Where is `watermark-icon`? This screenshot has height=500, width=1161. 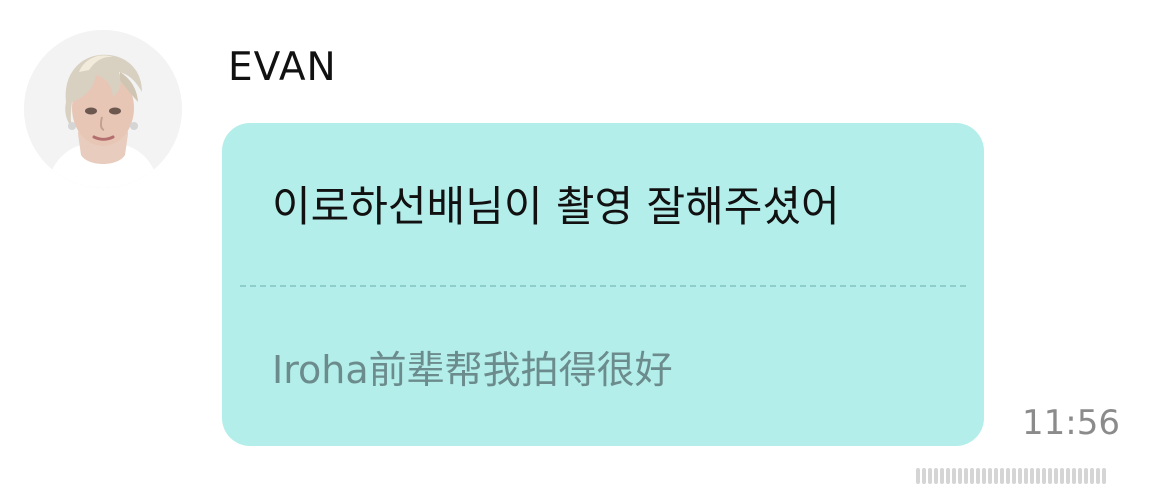
watermark-icon is located at coordinates (1036, 473).